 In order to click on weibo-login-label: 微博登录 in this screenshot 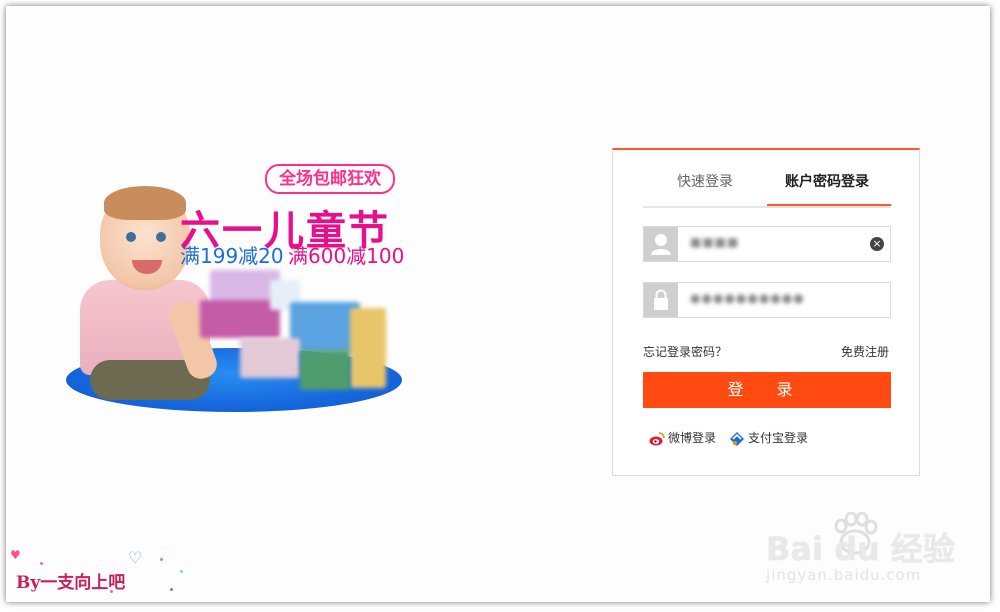, I will do `click(692, 438)`.